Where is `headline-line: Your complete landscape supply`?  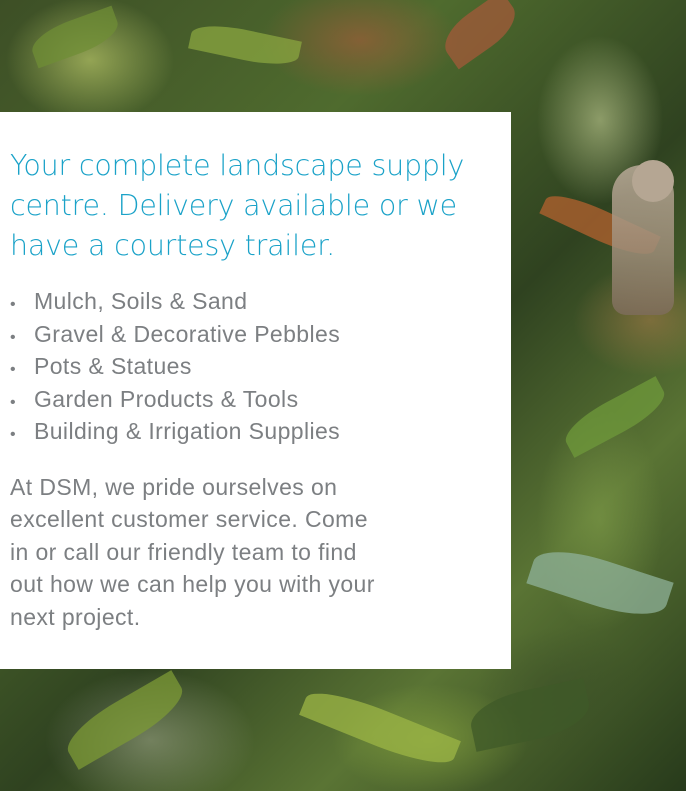
headline-line: Your complete landscape supply is located at coordinates (237, 165).